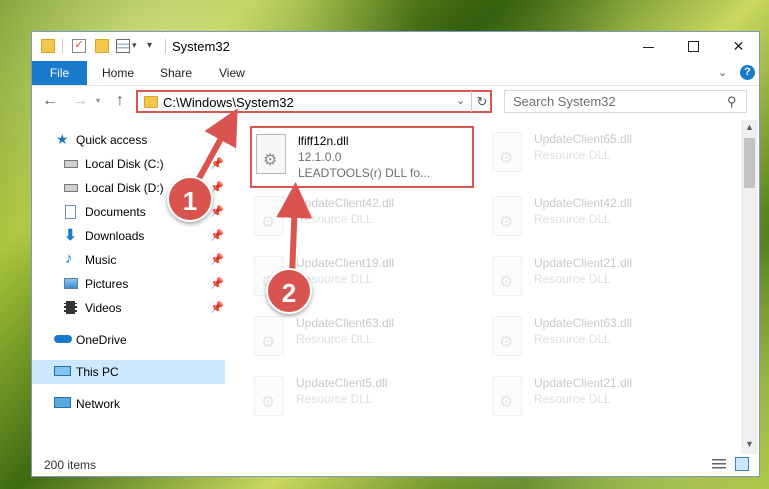 The image size is (769, 489). What do you see at coordinates (128, 260) in the screenshot?
I see `sidebar-item-music: ♪ Music 📌` at bounding box center [128, 260].